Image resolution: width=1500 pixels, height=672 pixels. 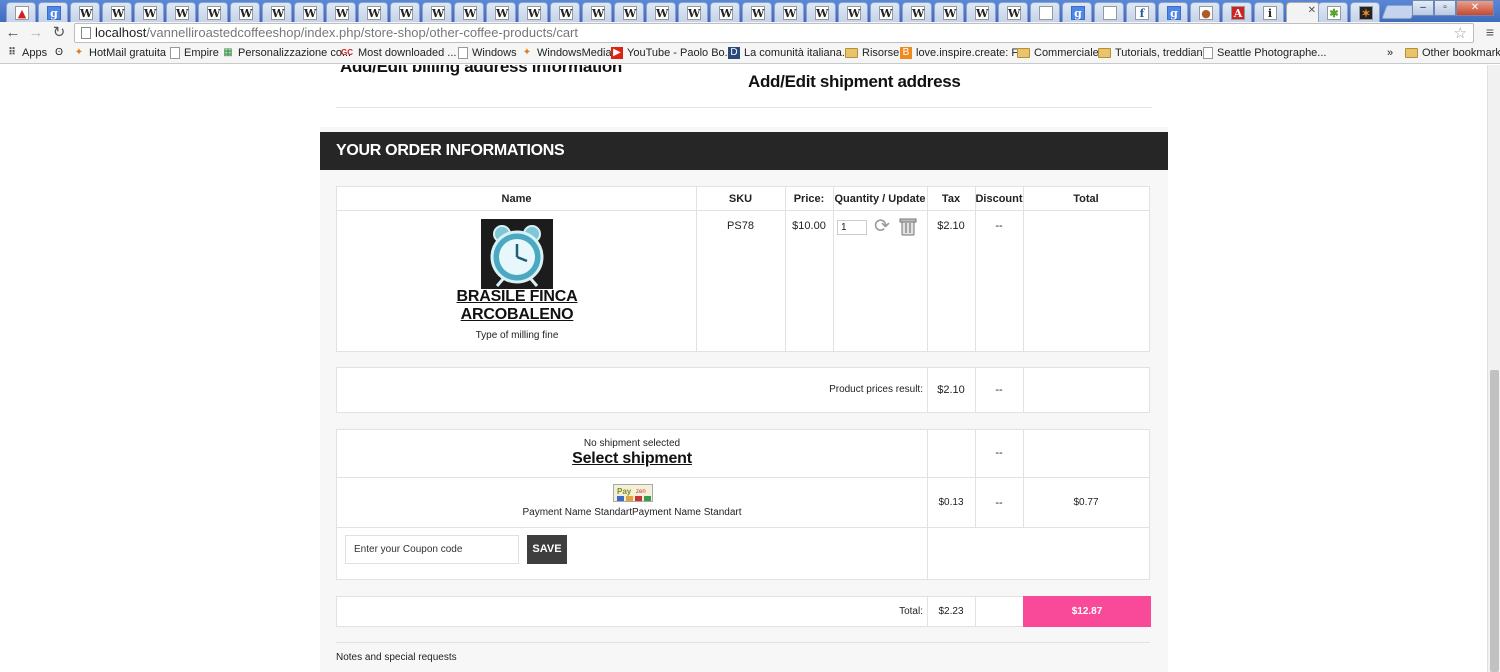 What do you see at coordinates (632, 459) in the screenshot?
I see `select-shipment-link: Select shipment` at bounding box center [632, 459].